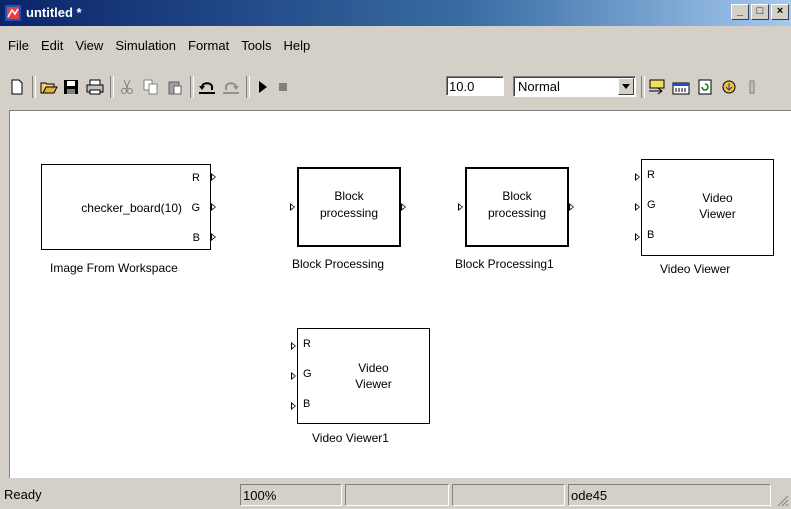  What do you see at coordinates (151, 87) in the screenshot?
I see `copy-icon` at bounding box center [151, 87].